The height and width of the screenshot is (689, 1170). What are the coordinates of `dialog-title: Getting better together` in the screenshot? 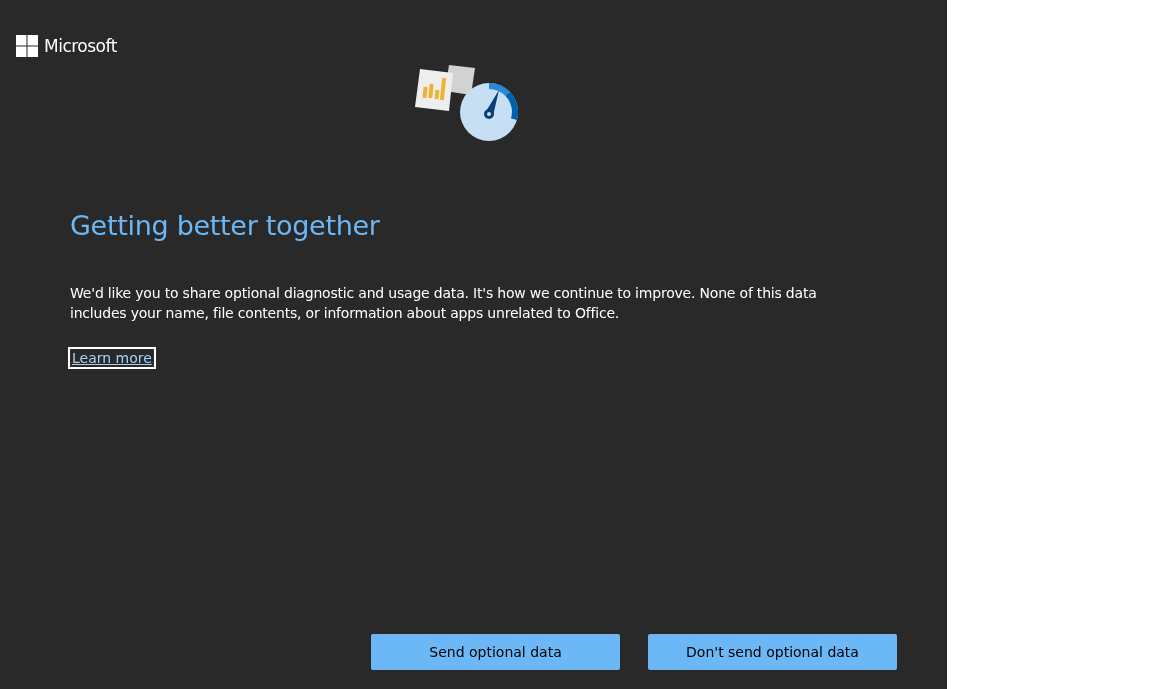 It's located at (225, 225).